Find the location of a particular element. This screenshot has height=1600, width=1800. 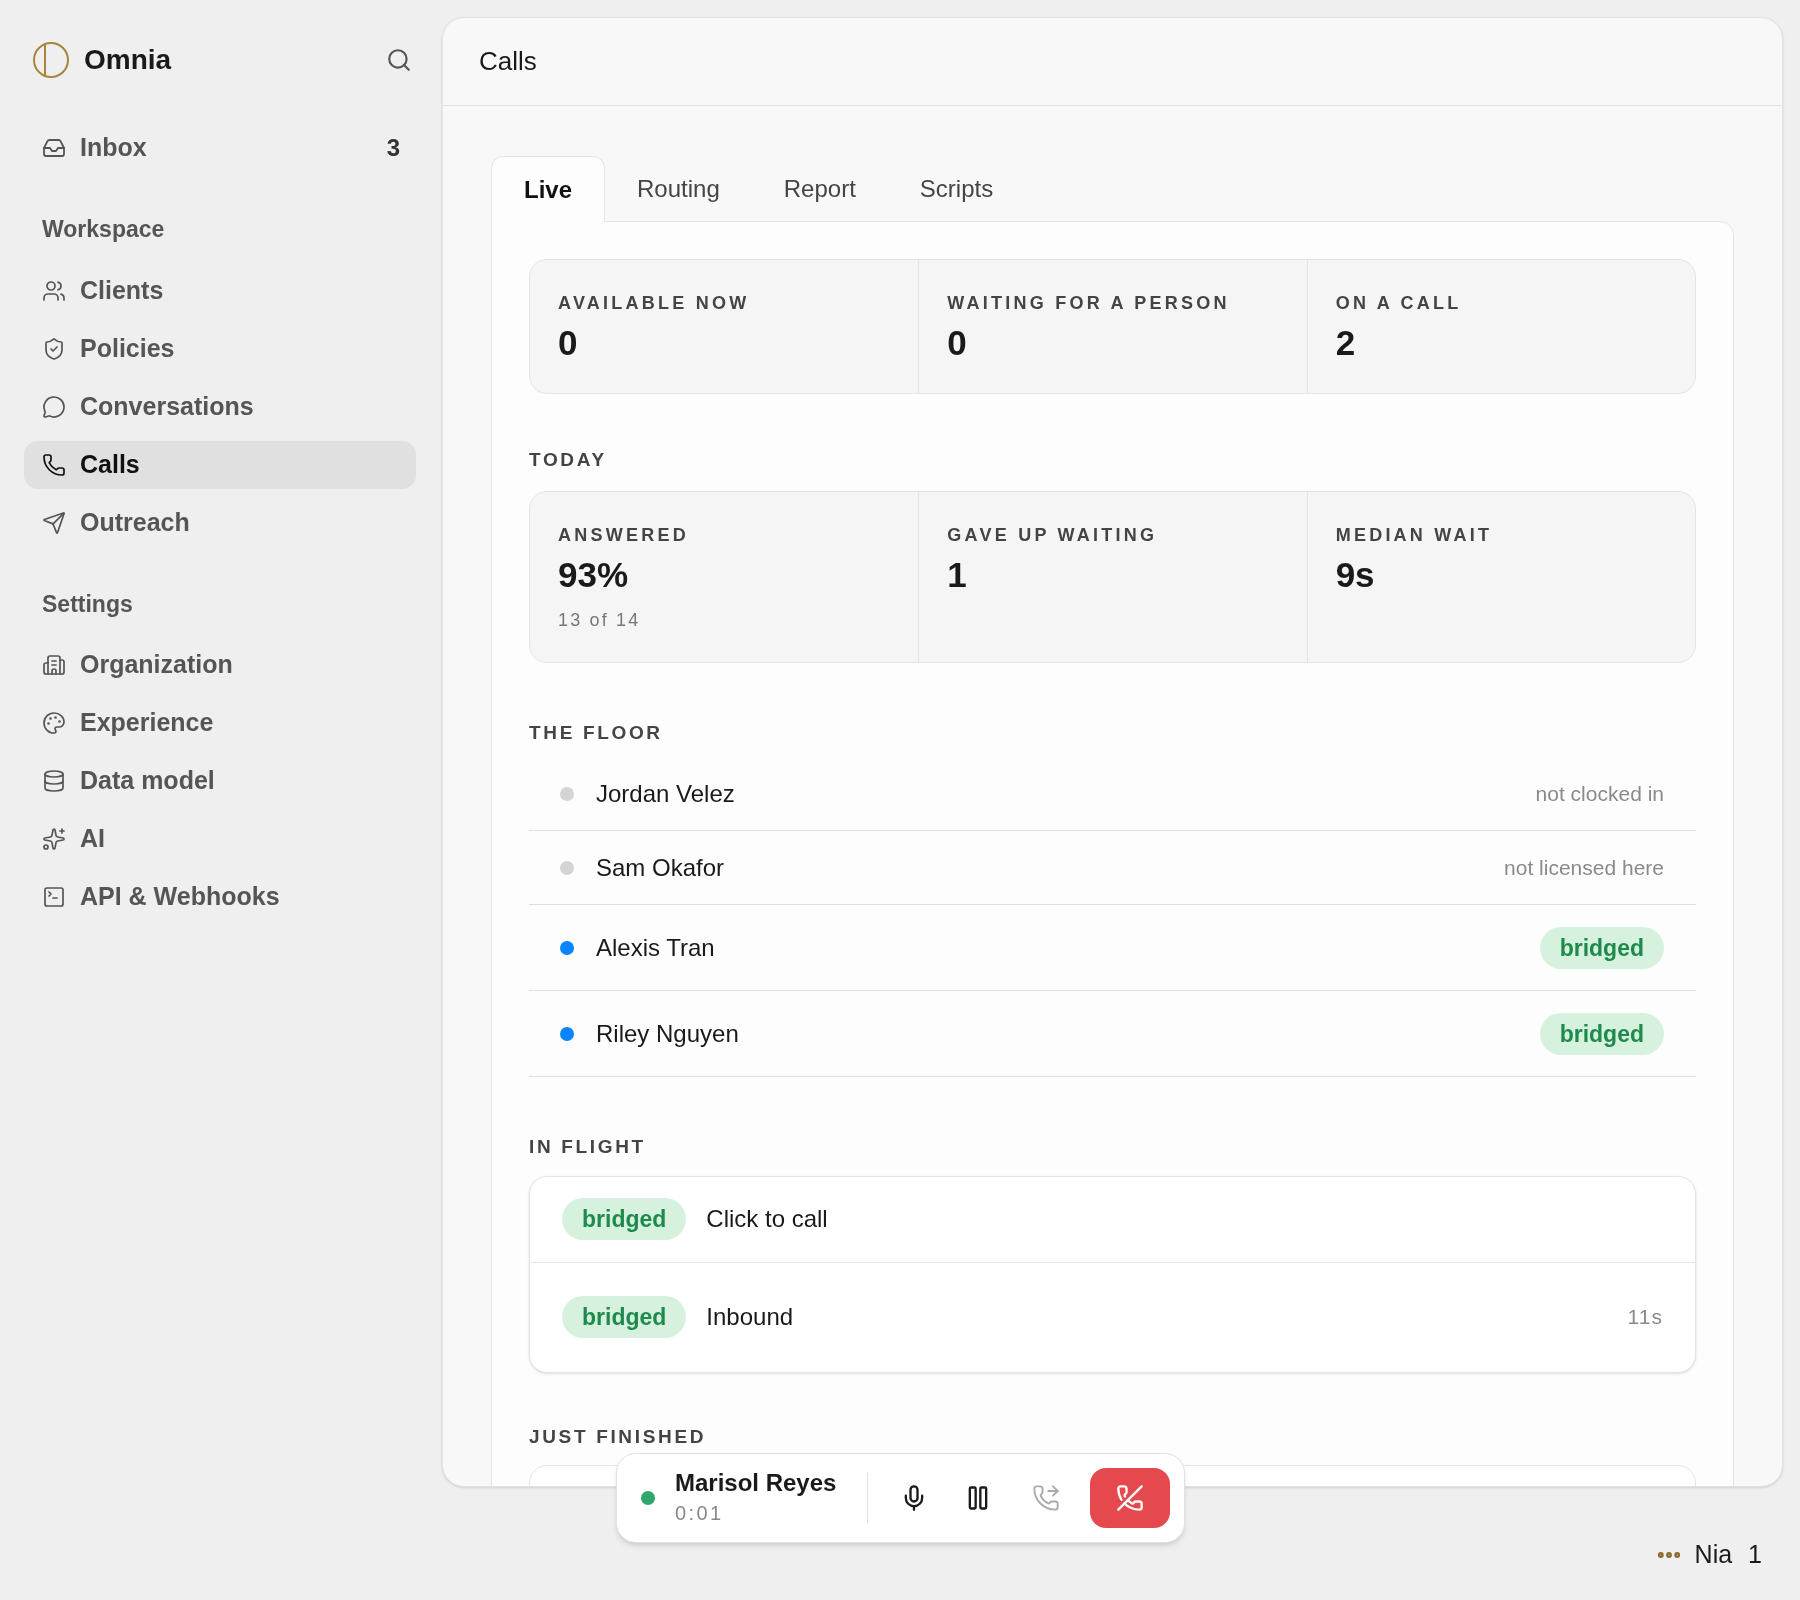

agent-status: not licensed here is located at coordinates (1584, 867).